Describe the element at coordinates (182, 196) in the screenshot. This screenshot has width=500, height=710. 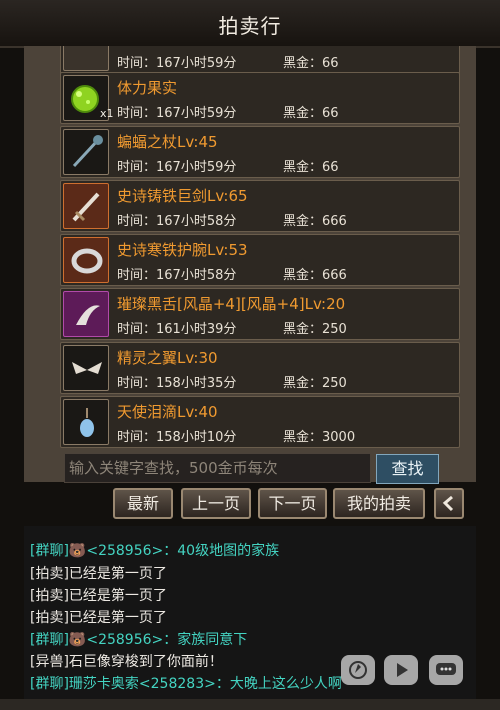
I see `item-name: 史诗铸铁巨剑Lv:65` at that location.